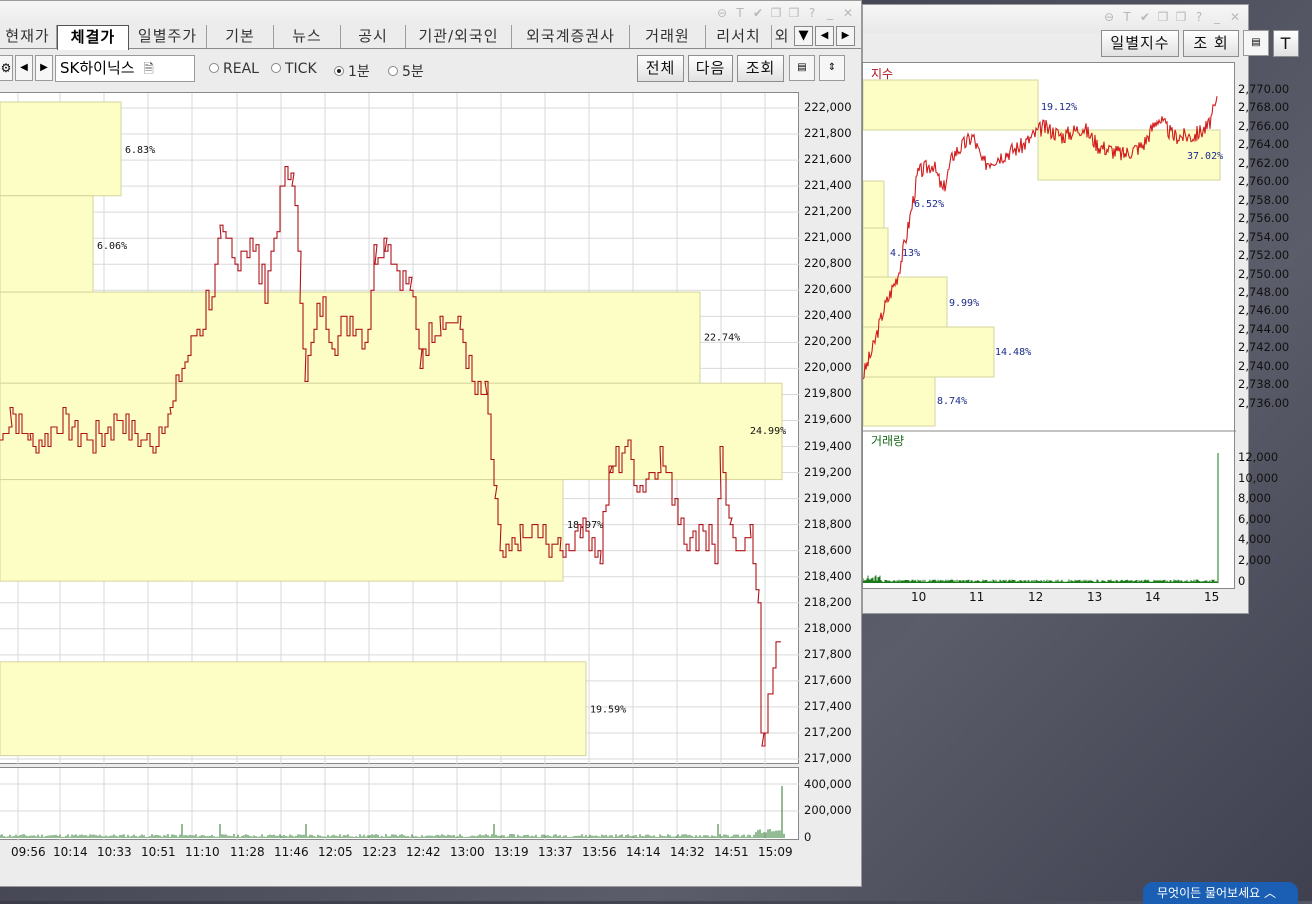 The image size is (1312, 904). I want to click on price-tick-label: 220,200, so click(828, 341).